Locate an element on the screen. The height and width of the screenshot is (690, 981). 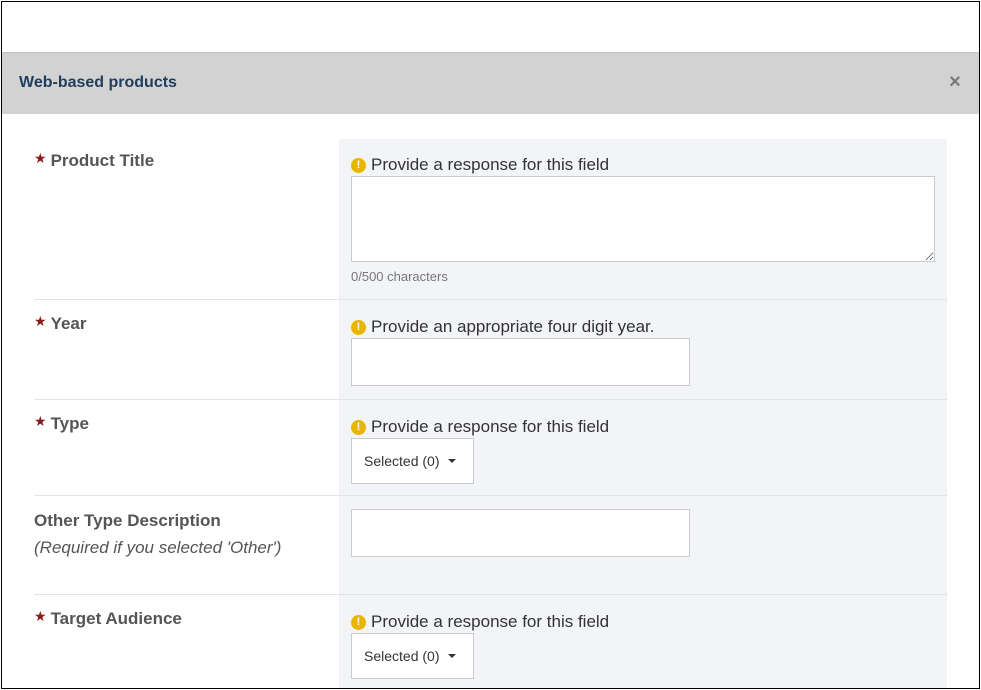
target-audience-dropdown: Selected (0) is located at coordinates (412, 656).